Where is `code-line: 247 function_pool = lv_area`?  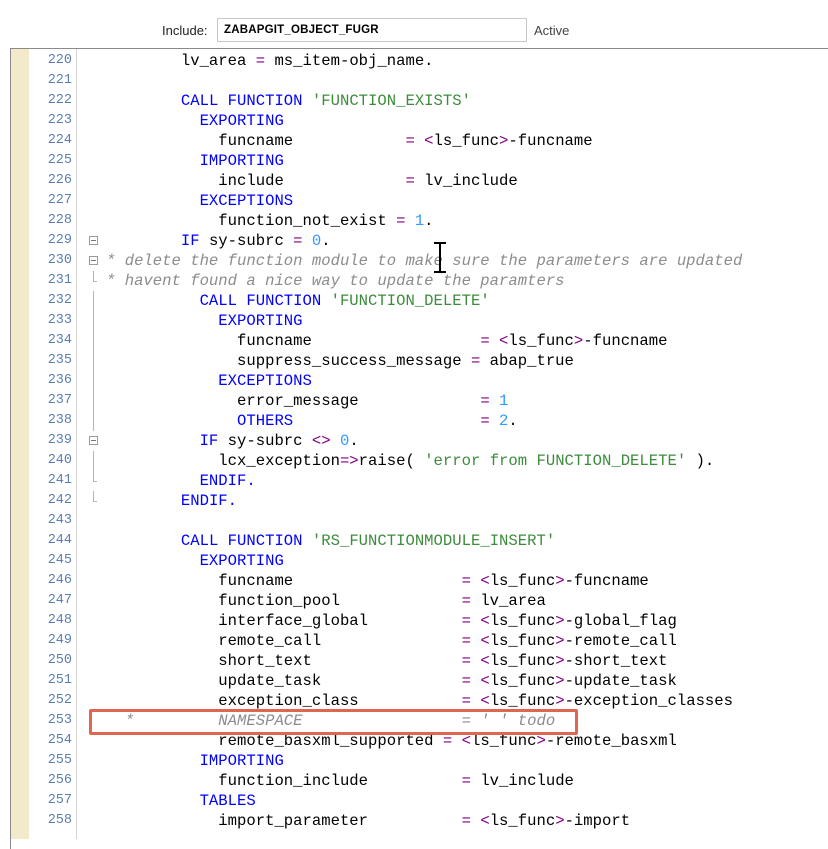 code-line: 247 function_pool = lv_area is located at coordinates (429, 601).